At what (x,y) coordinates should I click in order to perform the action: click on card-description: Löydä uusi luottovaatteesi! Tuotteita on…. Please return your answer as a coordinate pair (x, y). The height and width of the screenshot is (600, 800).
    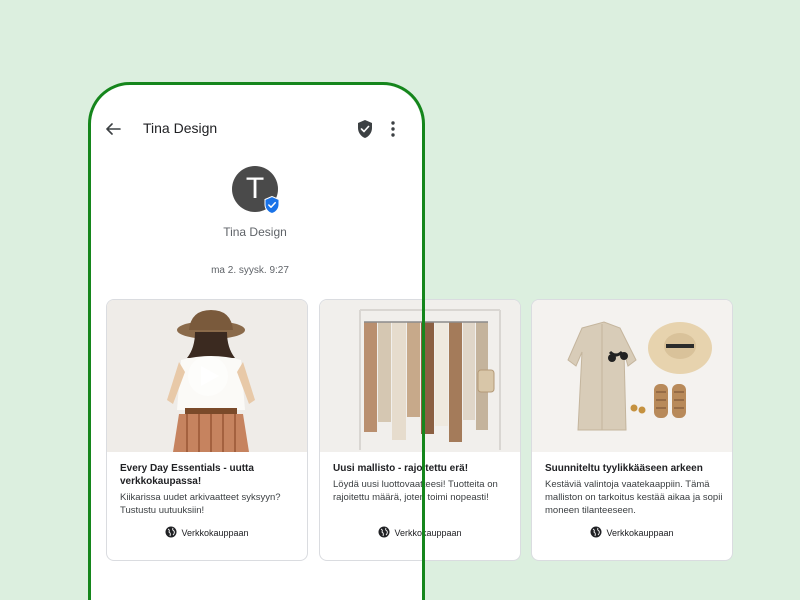
    Looking at the image, I should click on (415, 491).